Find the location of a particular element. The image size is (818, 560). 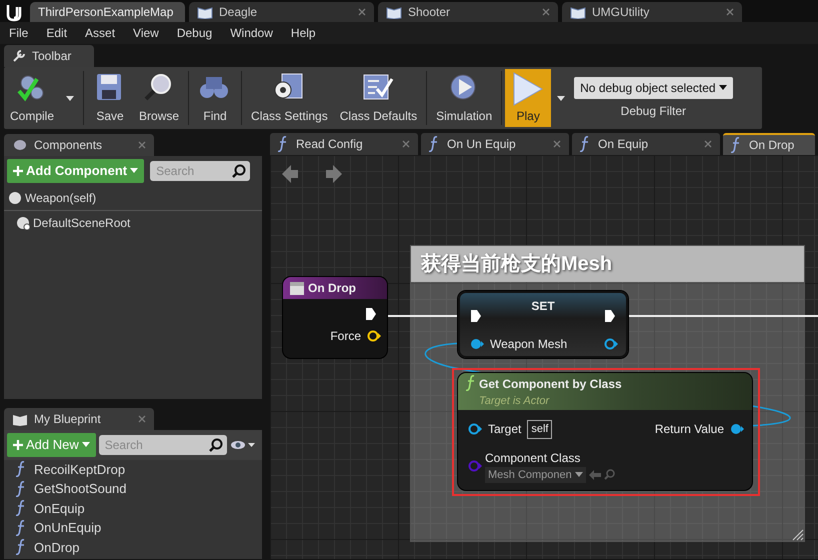

play-icon is located at coordinates (528, 89).